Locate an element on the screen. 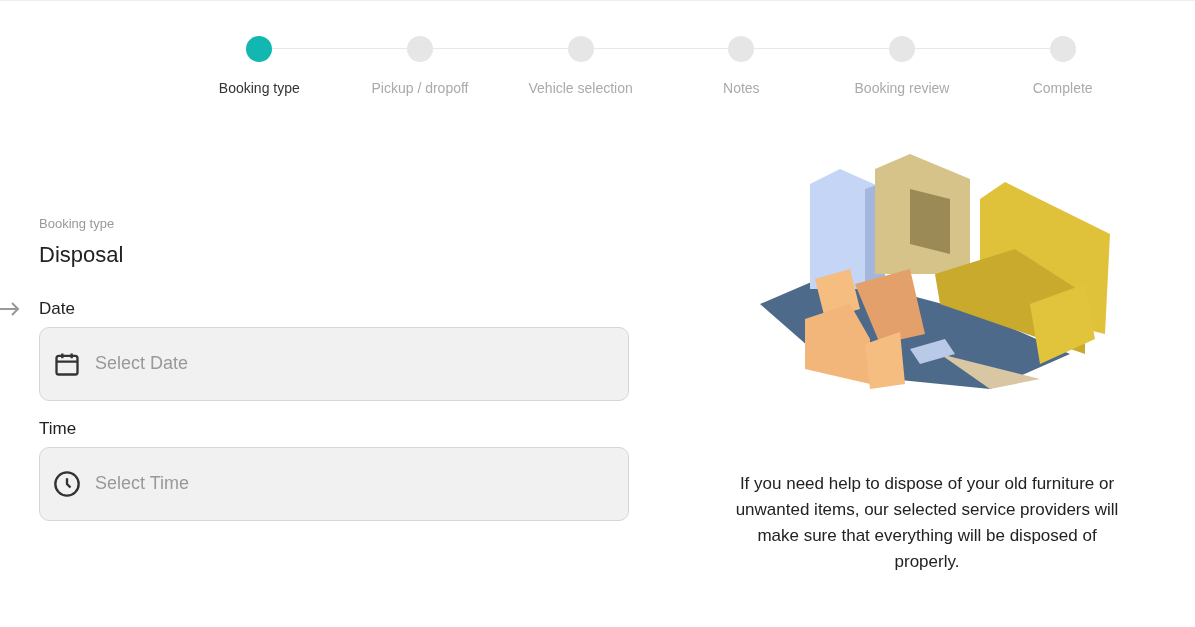 Image resolution: width=1195 pixels, height=627 pixels. field-label: Date is located at coordinates (57, 308).